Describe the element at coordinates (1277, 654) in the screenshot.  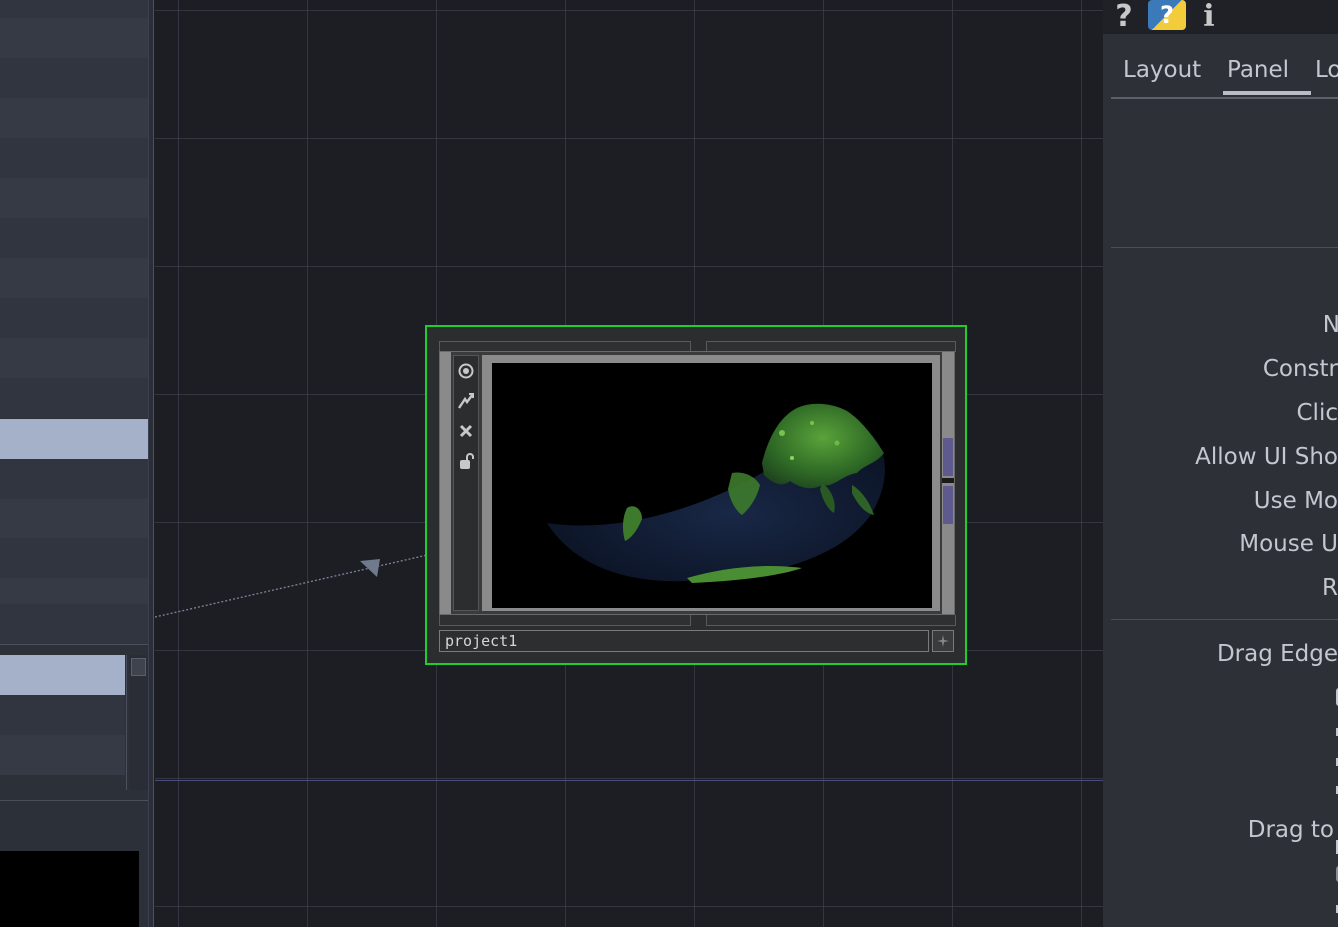
I see `param-label: Drag Edge` at that location.